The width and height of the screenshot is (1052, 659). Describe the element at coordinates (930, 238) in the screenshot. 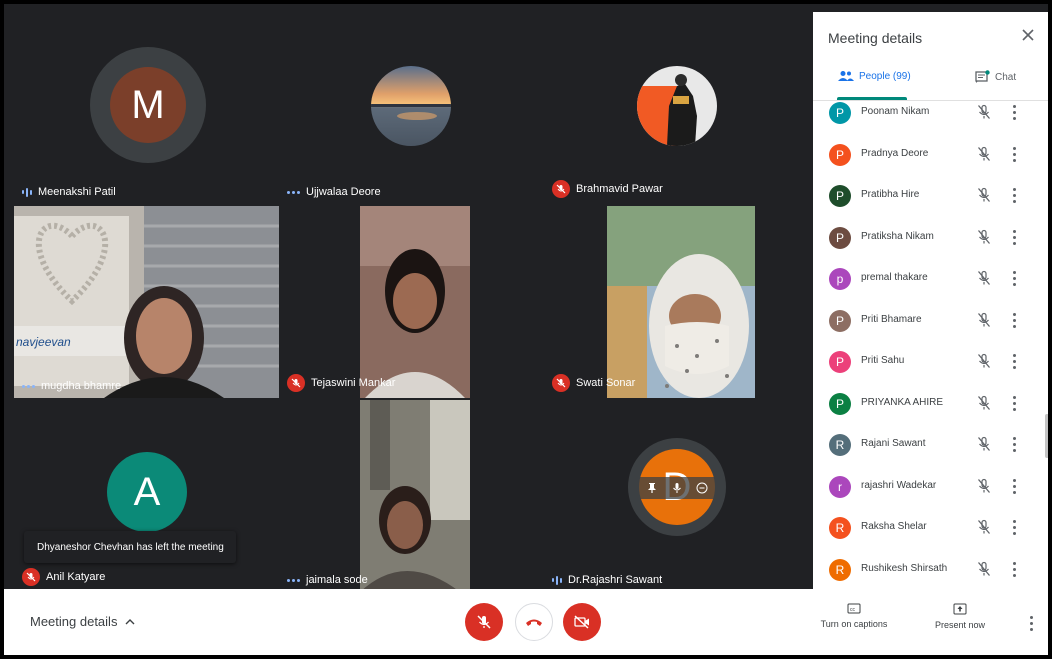

I see `people-list-item: P Pratiksha Nikam` at that location.